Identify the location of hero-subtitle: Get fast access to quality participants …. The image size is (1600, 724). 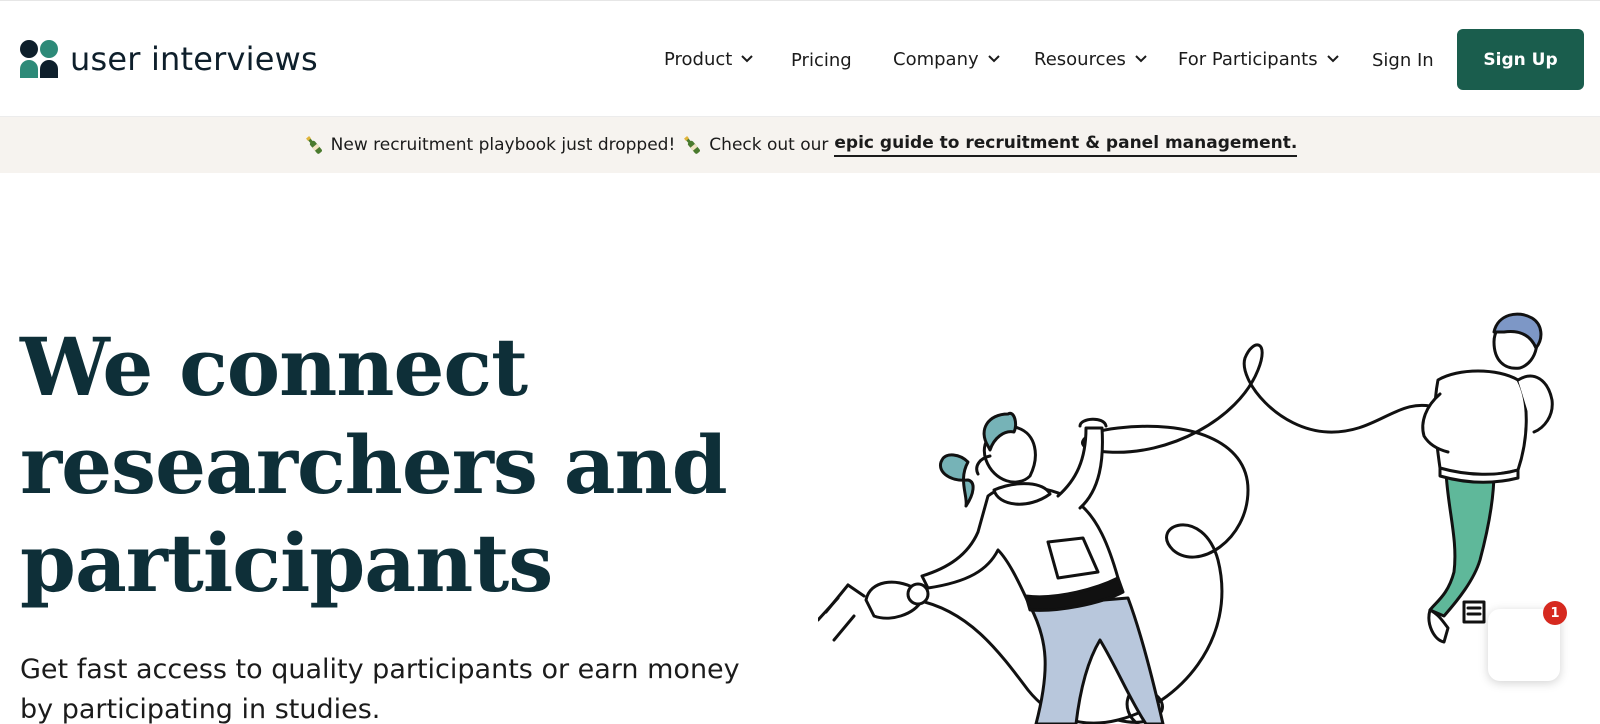
(400, 687).